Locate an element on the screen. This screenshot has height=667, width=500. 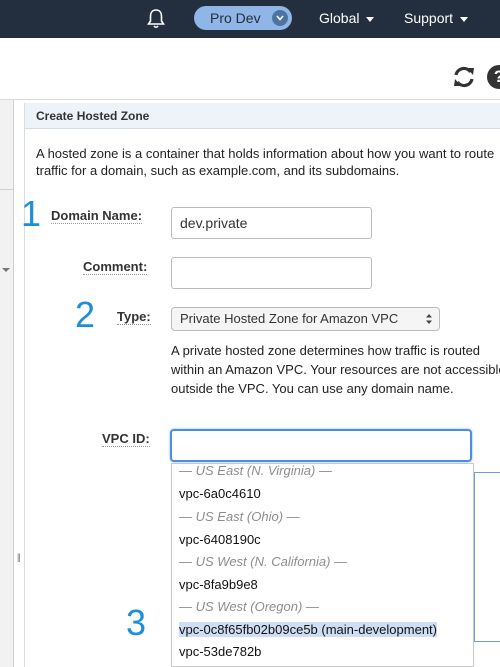
step-marker-3: 3 is located at coordinates (136, 622).